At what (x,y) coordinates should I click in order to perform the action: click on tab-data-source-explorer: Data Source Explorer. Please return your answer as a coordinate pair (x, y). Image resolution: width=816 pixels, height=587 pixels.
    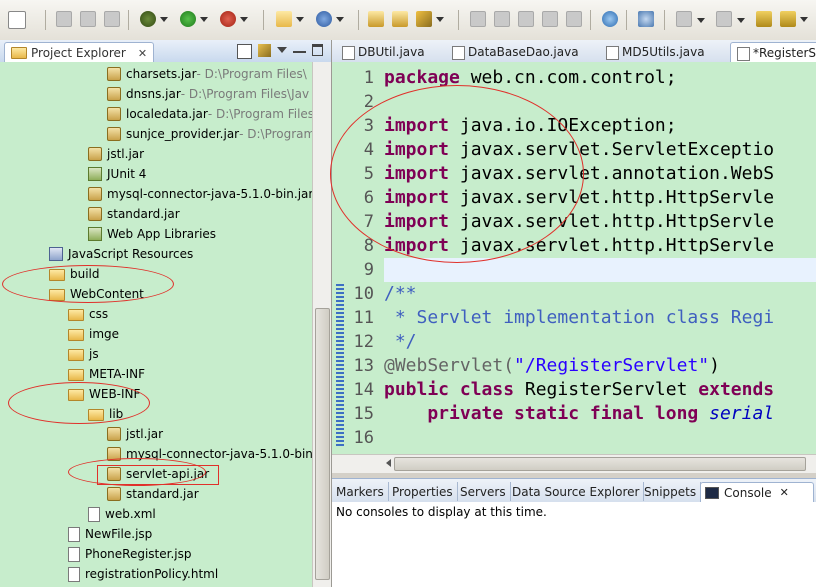
    Looking at the image, I should click on (576, 491).